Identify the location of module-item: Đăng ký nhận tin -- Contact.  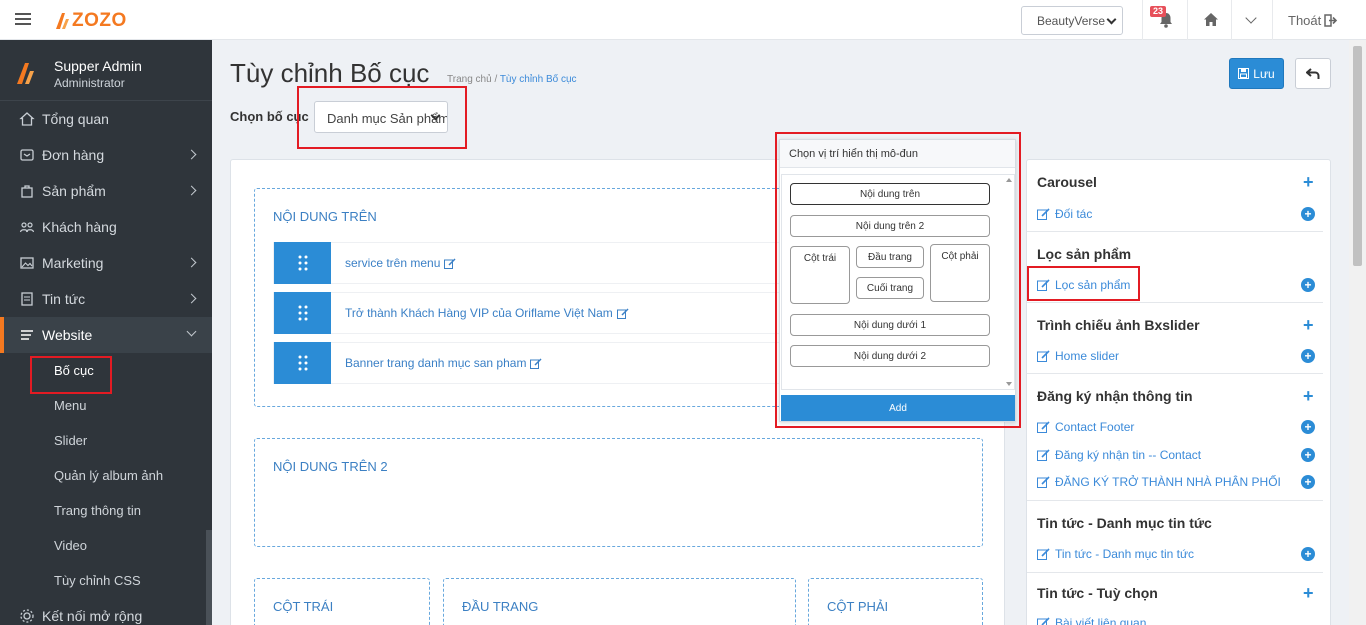
(1119, 455).